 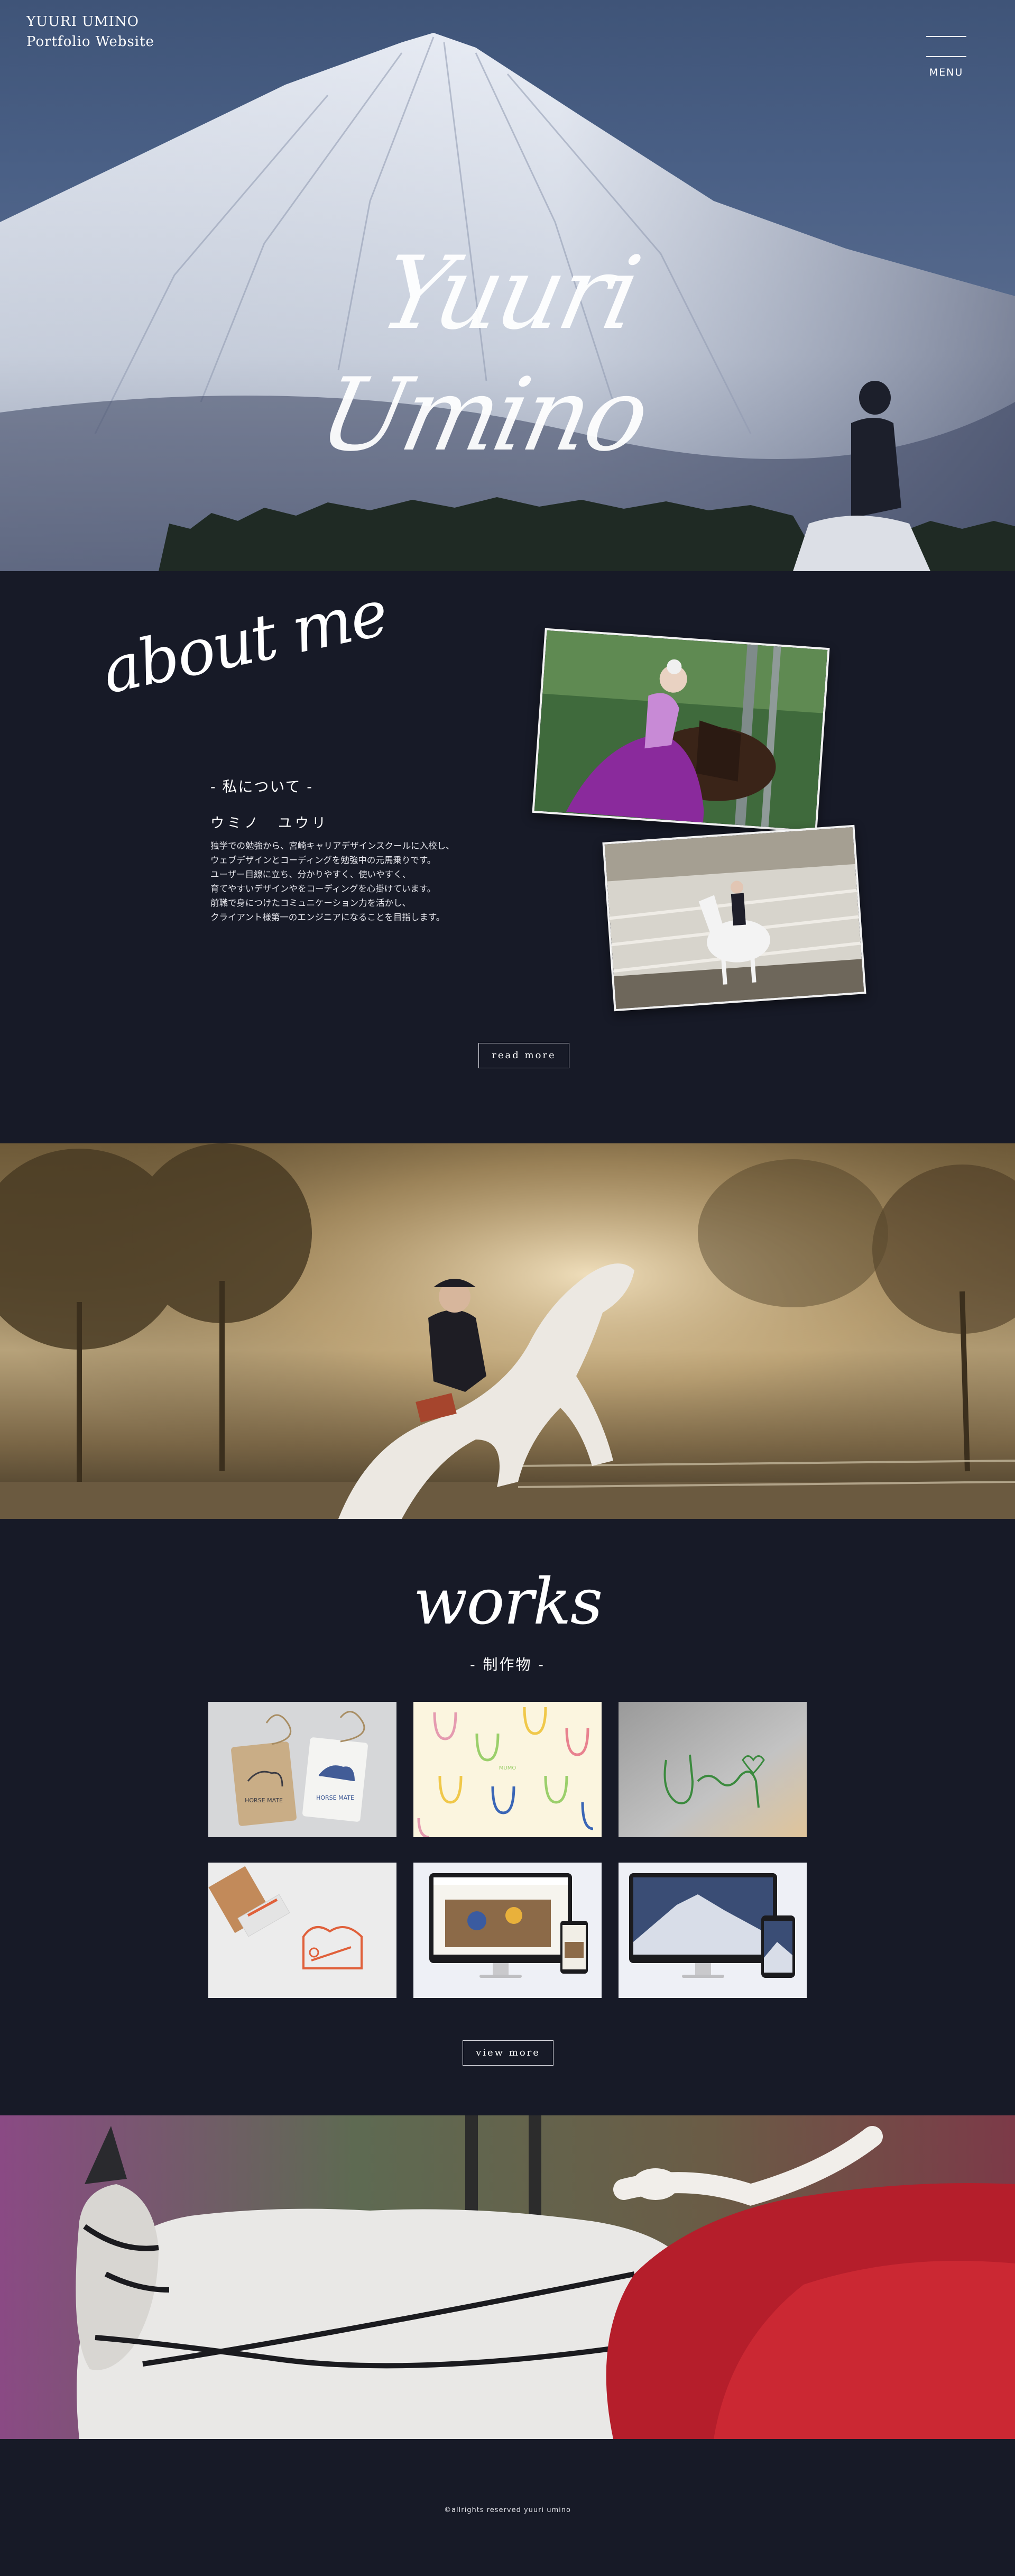 What do you see at coordinates (311, 874) in the screenshot?
I see `about-line: ユーザー目線に立ち、分かりやすく、使いやすく、` at bounding box center [311, 874].